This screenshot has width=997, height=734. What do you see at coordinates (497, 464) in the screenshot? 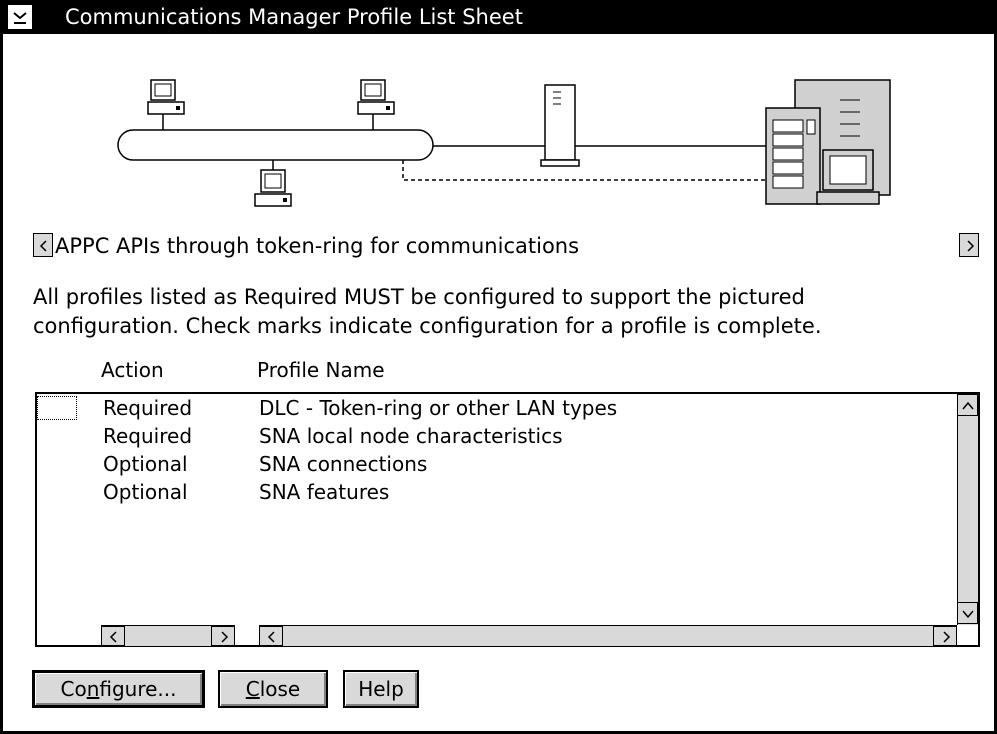
I see `list-item: Optional SNA connections` at bounding box center [497, 464].